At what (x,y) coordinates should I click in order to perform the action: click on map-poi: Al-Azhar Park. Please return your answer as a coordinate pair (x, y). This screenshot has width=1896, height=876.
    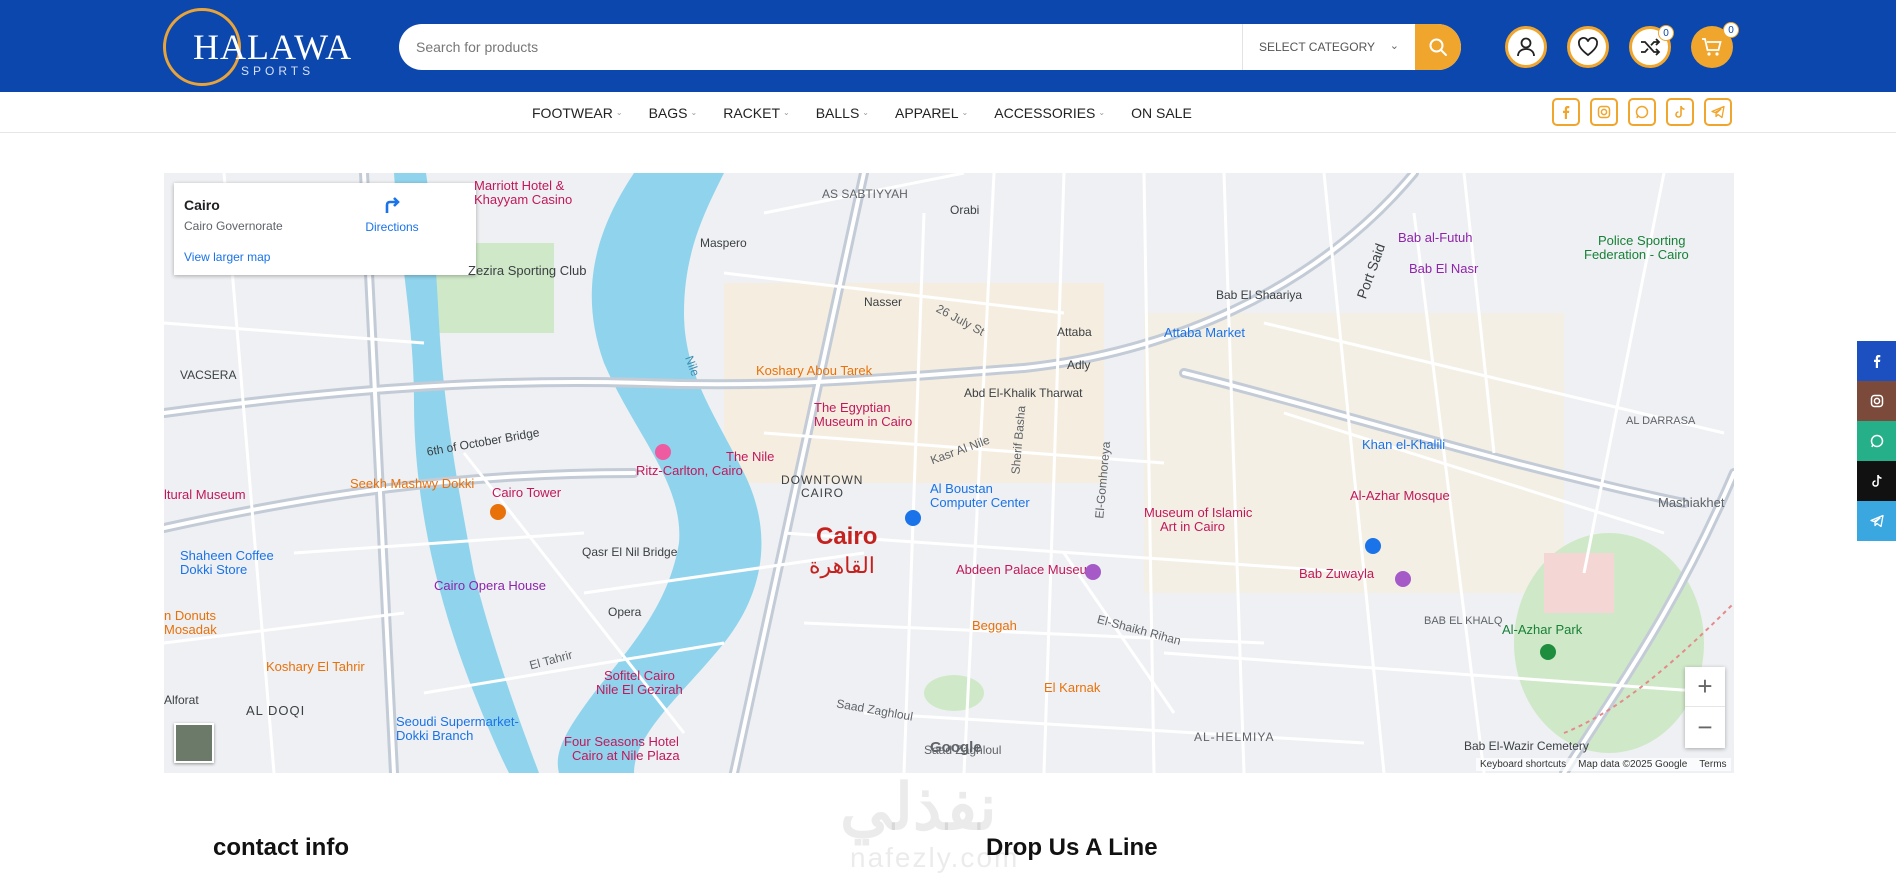
    Looking at the image, I should click on (1542, 629).